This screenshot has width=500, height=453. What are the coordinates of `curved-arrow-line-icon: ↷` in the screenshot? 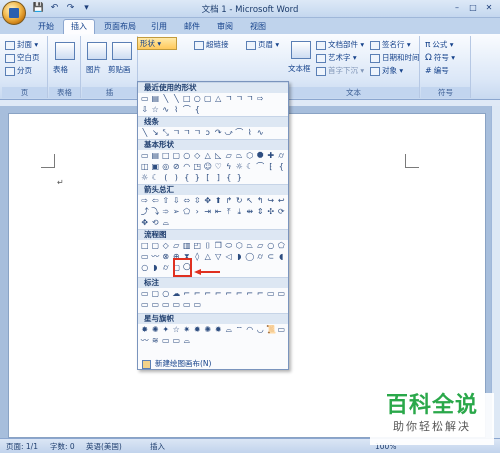 It's located at (219, 133).